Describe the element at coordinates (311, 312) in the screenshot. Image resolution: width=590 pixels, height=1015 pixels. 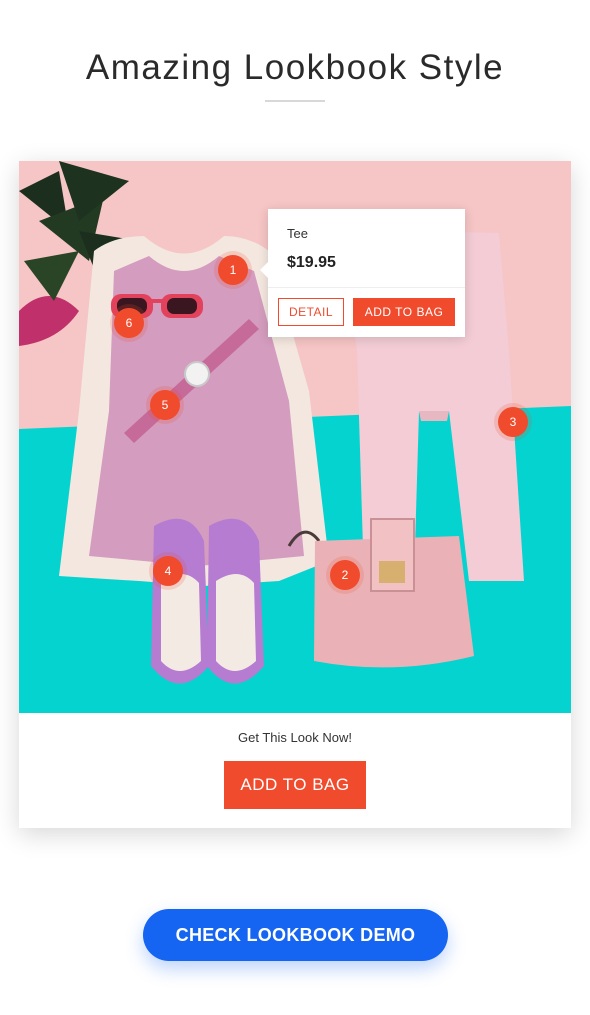
I see `detail-button: DETAIL` at that location.